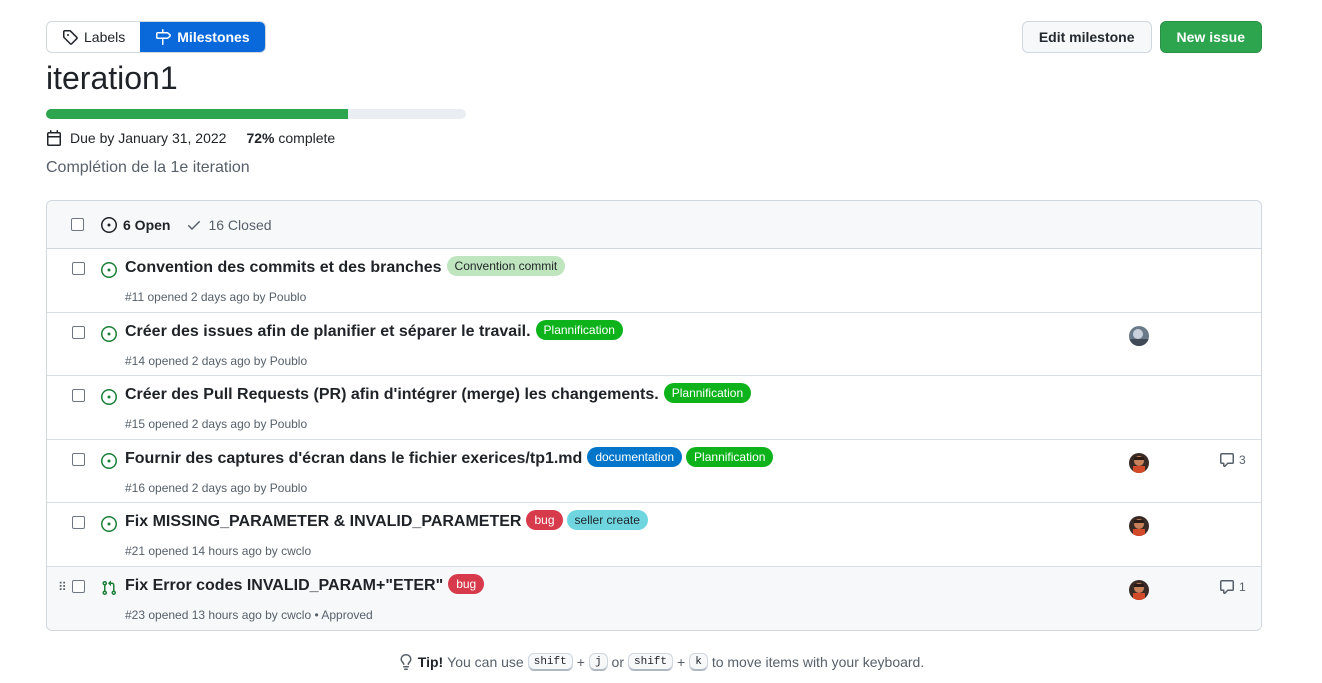 The height and width of the screenshot is (683, 1322). What do you see at coordinates (1086, 37) in the screenshot?
I see `edit-milestone-button: Edit milestone` at bounding box center [1086, 37].